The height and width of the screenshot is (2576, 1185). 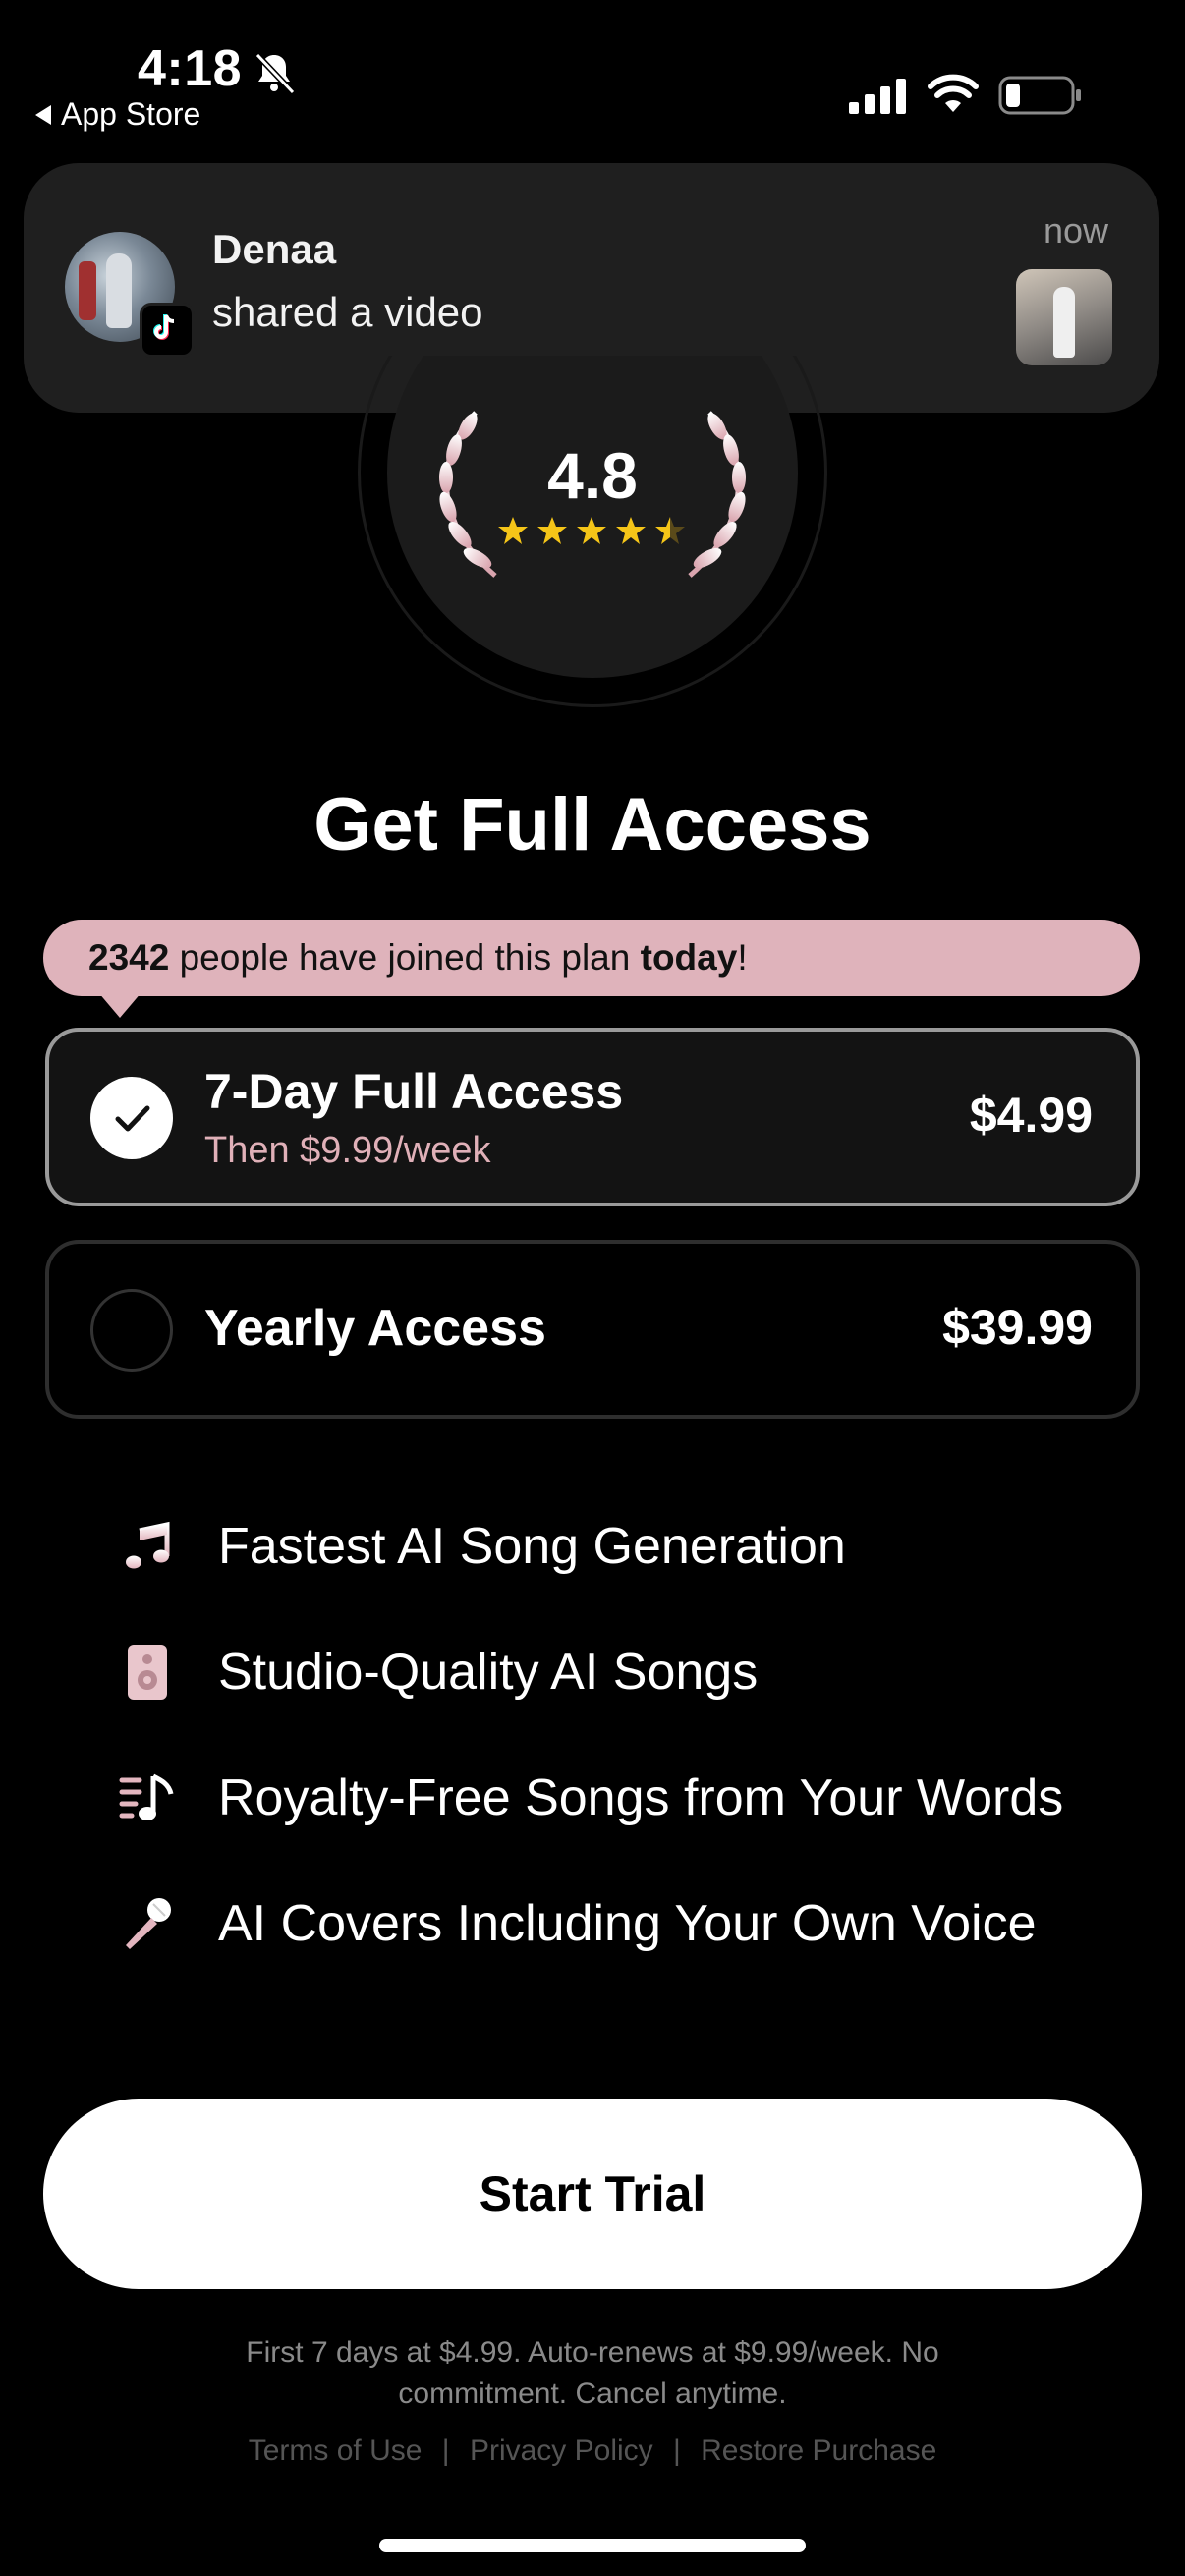 I want to click on microphone-icon, so click(x=148, y=1923).